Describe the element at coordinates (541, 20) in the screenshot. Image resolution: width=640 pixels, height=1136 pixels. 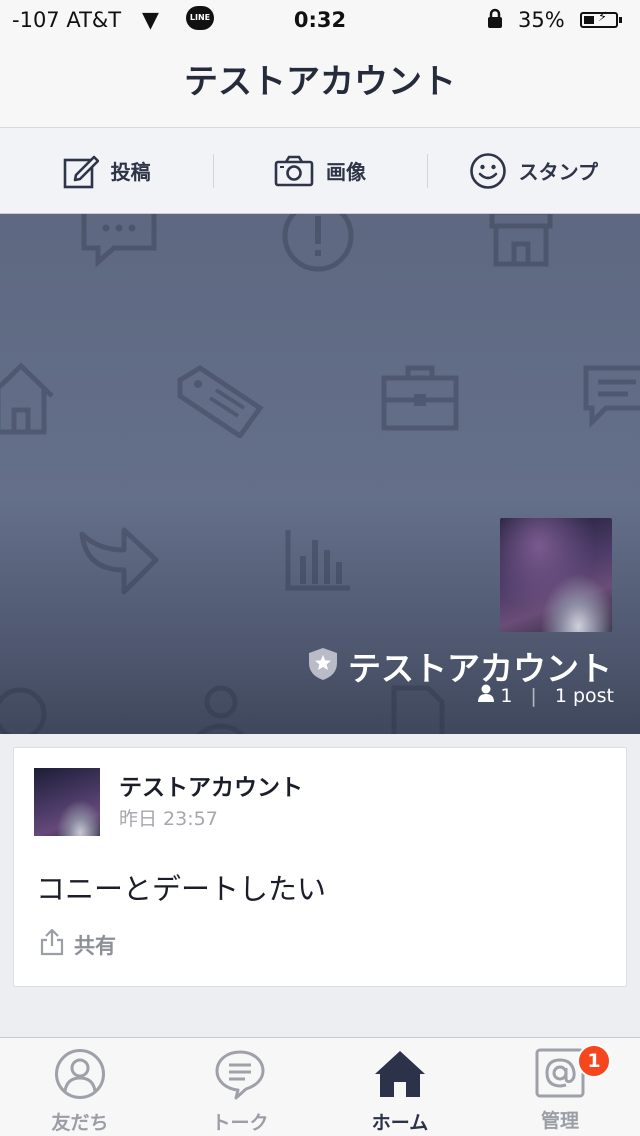
I see `battery-percent: 35%` at that location.